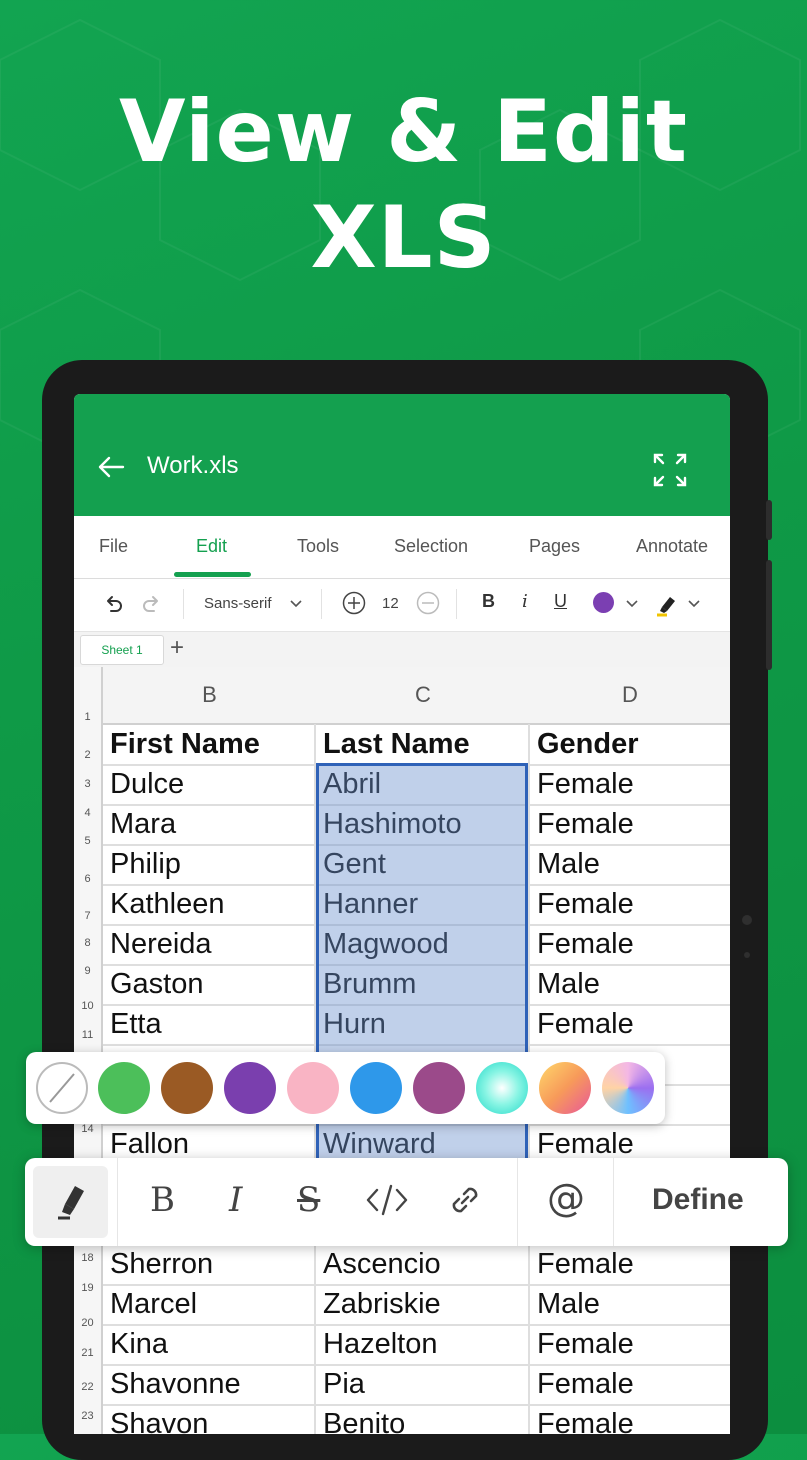 The image size is (807, 1460). I want to click on increase-size-icon, so click(354, 603).